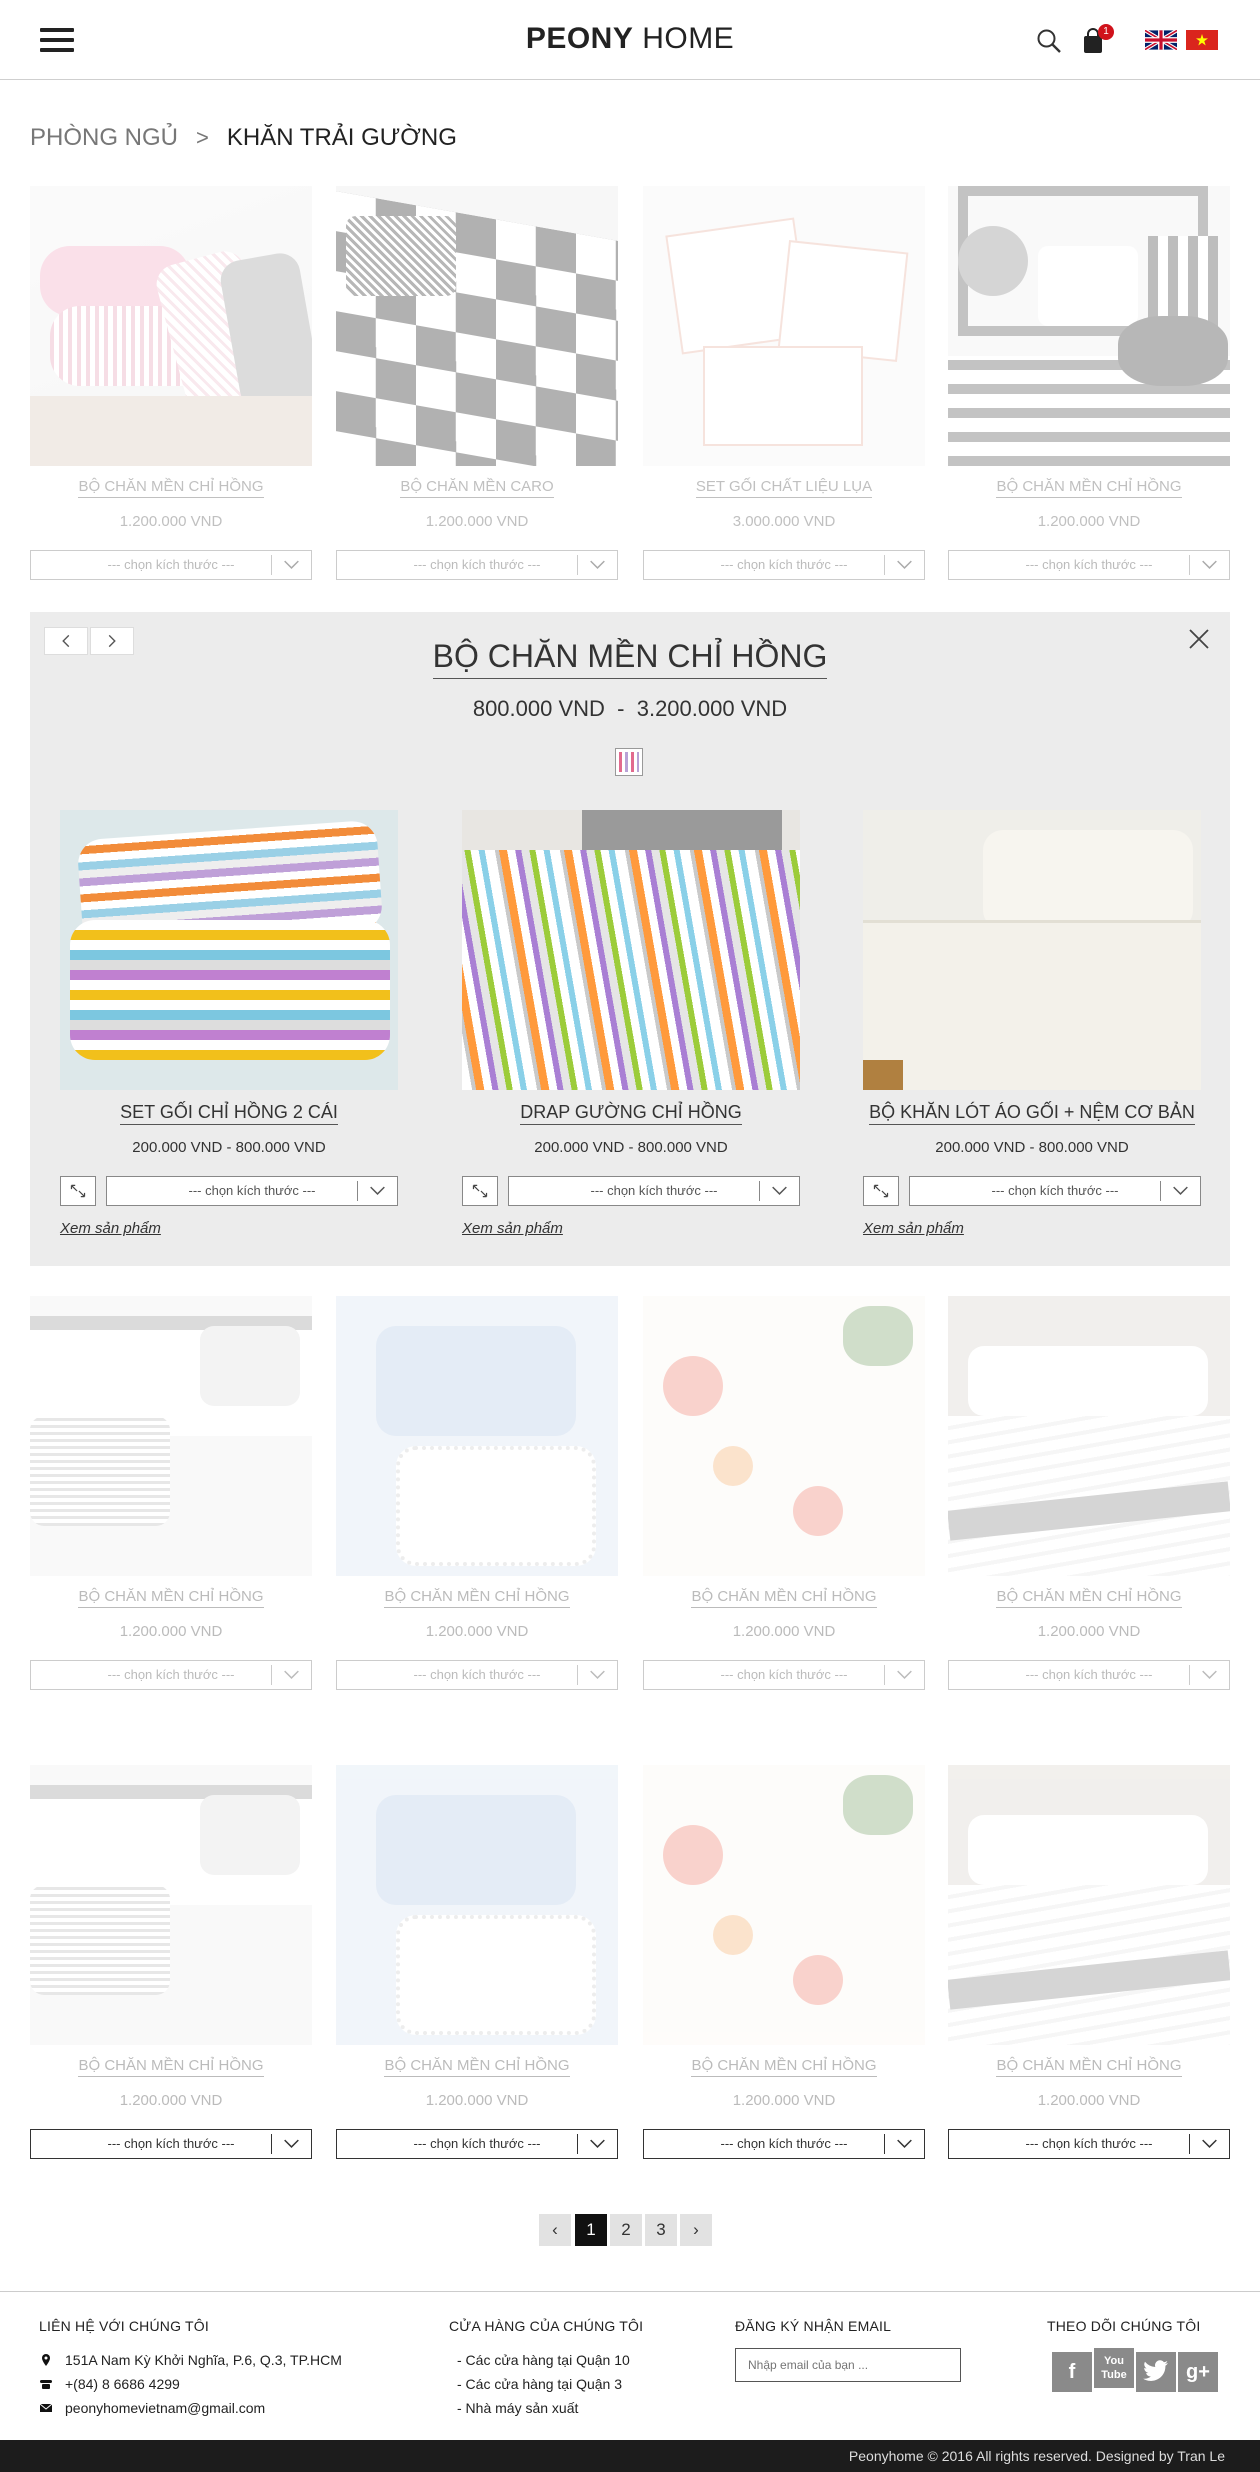  What do you see at coordinates (555, 2230) in the screenshot?
I see `pagination-prev: ‹` at bounding box center [555, 2230].